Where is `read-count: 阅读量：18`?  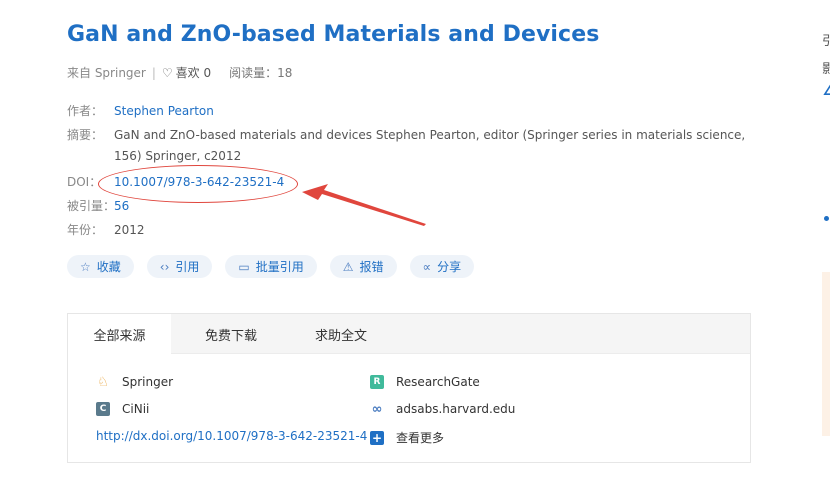
read-count: 阅读量：18 is located at coordinates (261, 73).